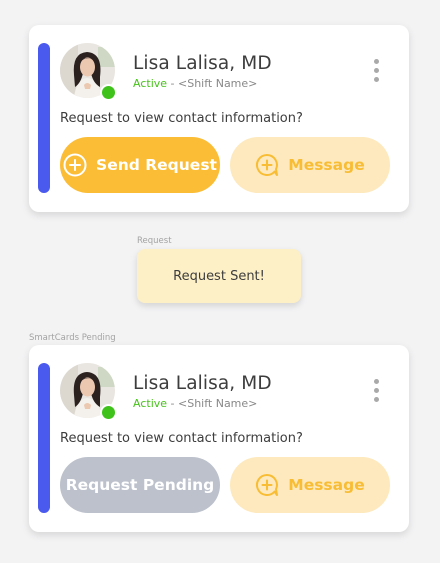  I want to click on request-pending-button: Request Pending, so click(140, 485).